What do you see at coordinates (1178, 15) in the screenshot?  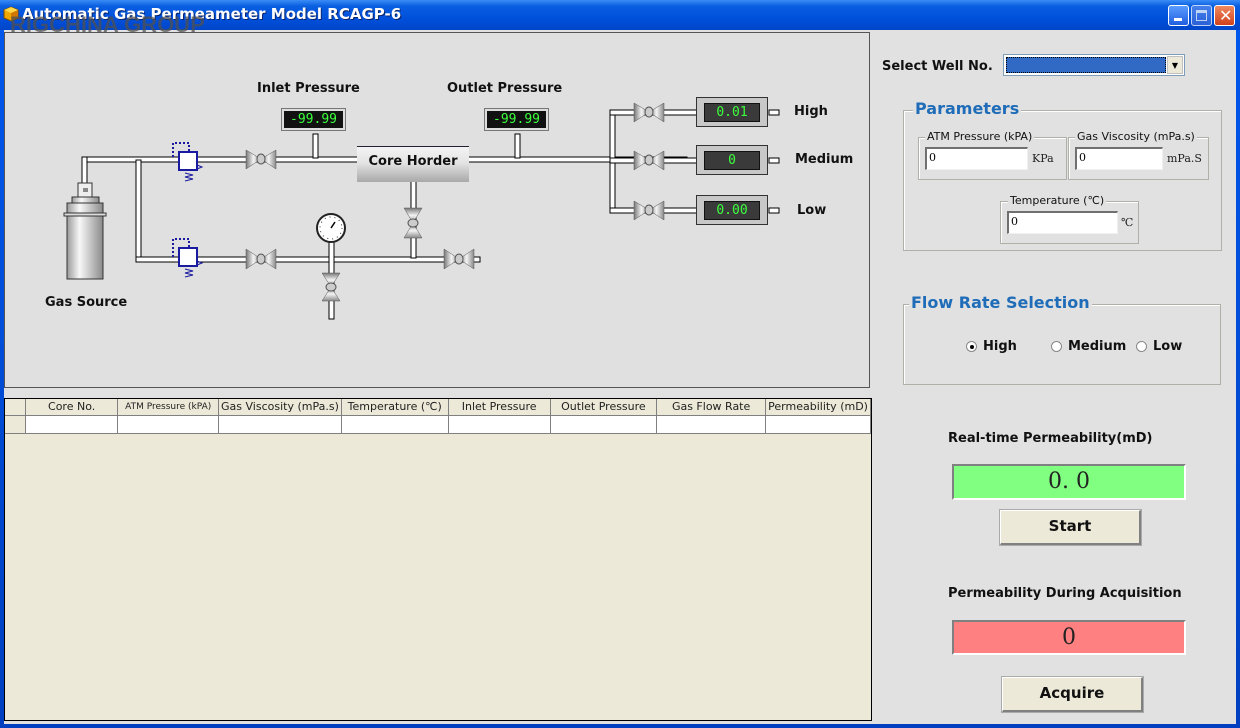 I see `minimize-button` at bounding box center [1178, 15].